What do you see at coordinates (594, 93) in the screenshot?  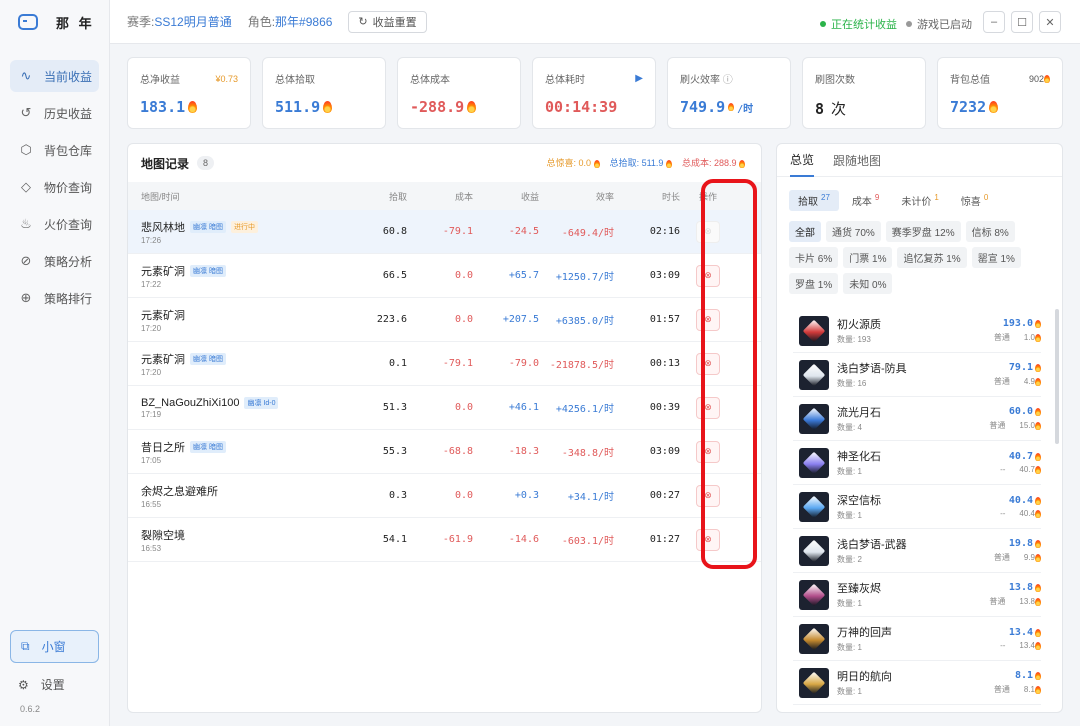 I see `card-total-time: 总体耗时 ▶ 00:14:39` at bounding box center [594, 93].